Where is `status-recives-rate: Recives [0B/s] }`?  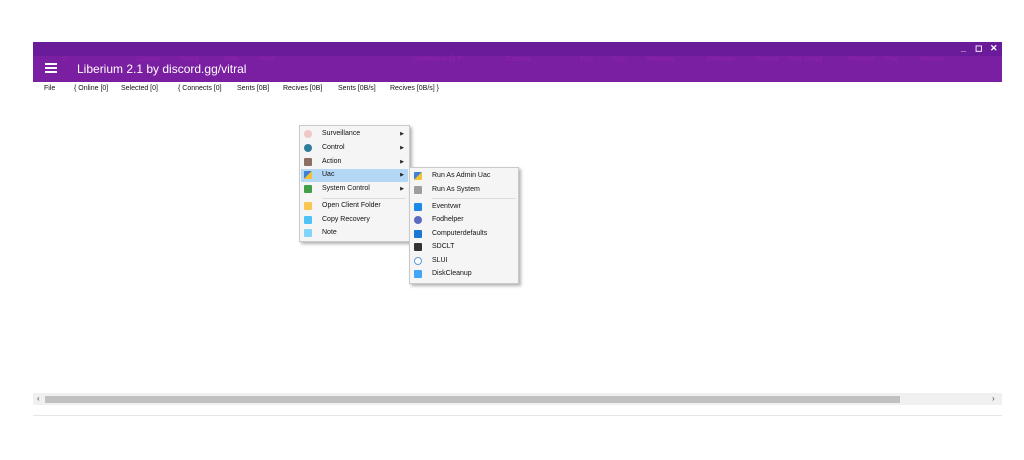 status-recives-rate: Recives [0B/s] } is located at coordinates (415, 88).